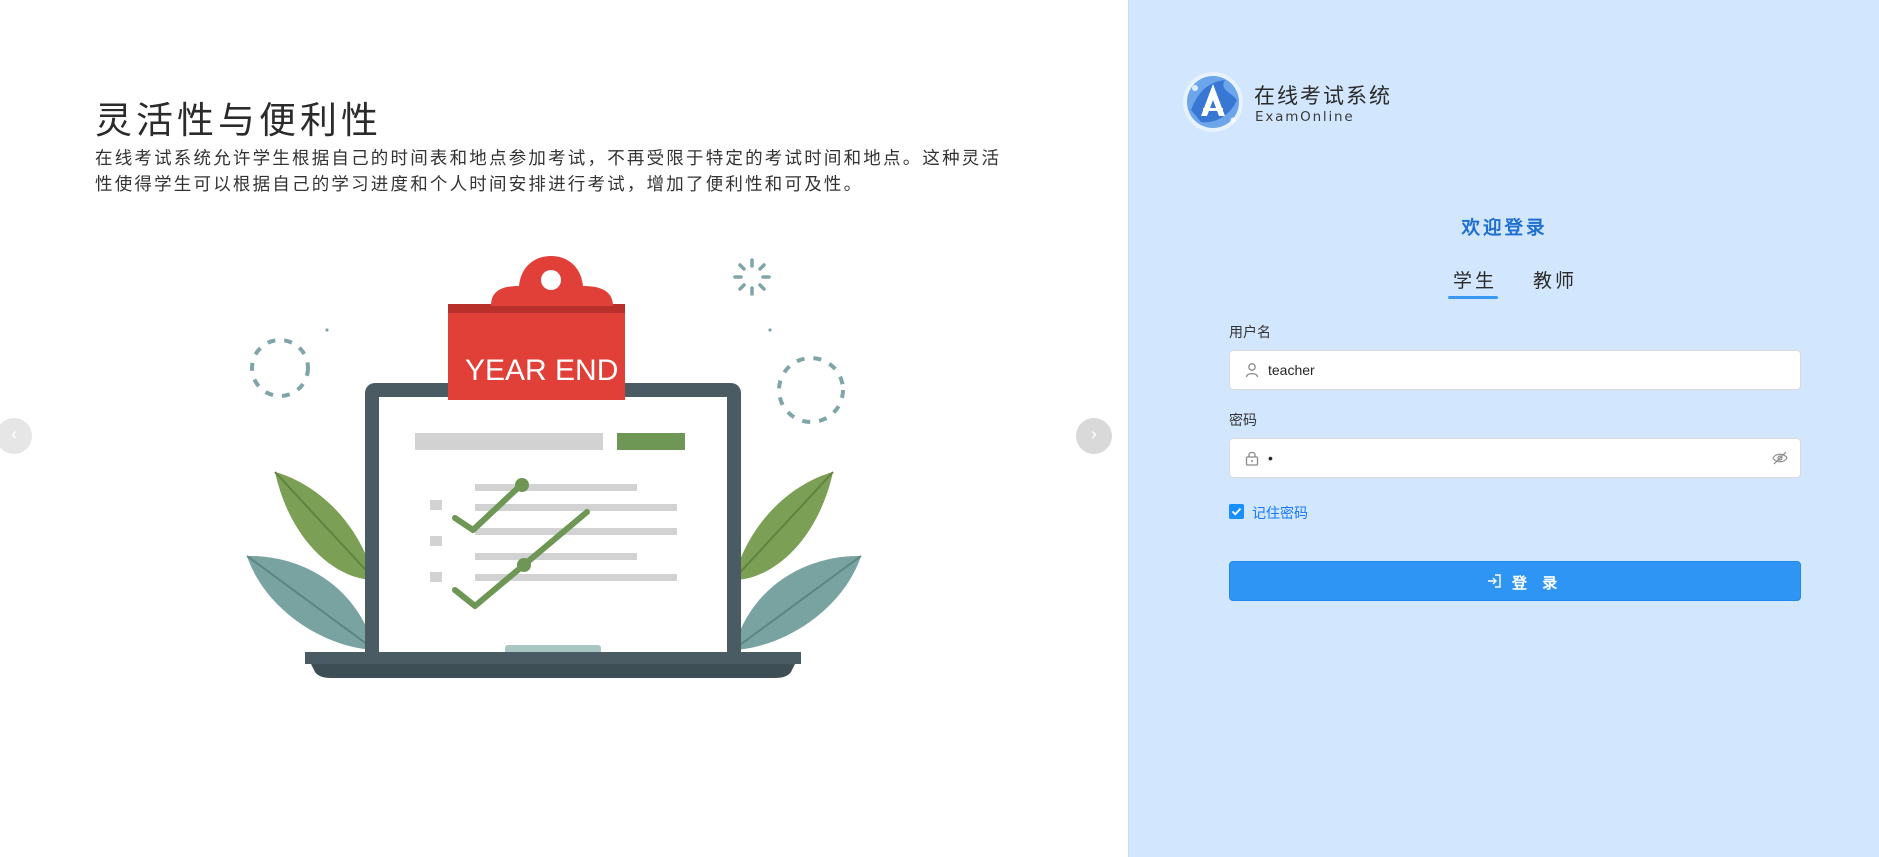  I want to click on username-input, so click(1518, 370).